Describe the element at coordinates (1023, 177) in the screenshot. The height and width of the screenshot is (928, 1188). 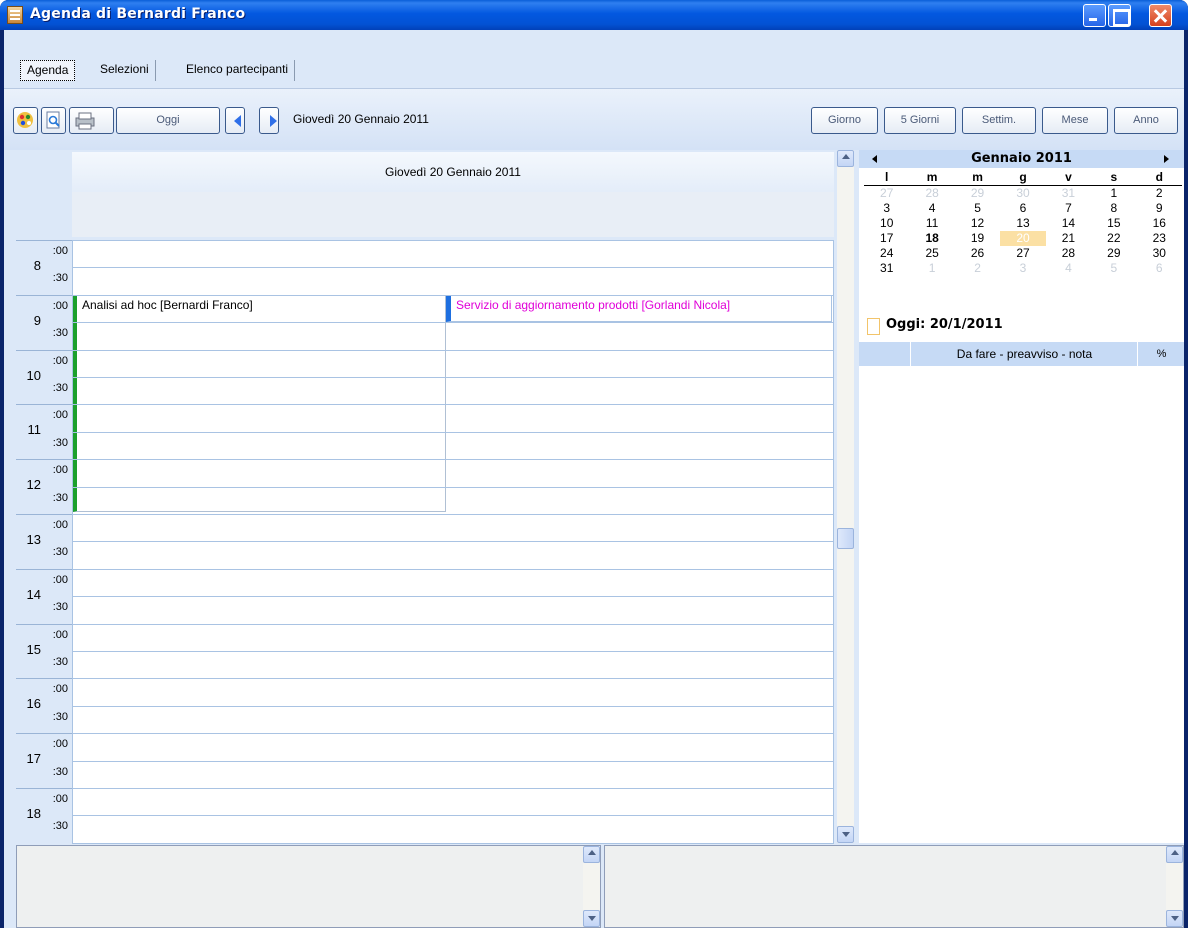
I see `weekday-label: g` at that location.